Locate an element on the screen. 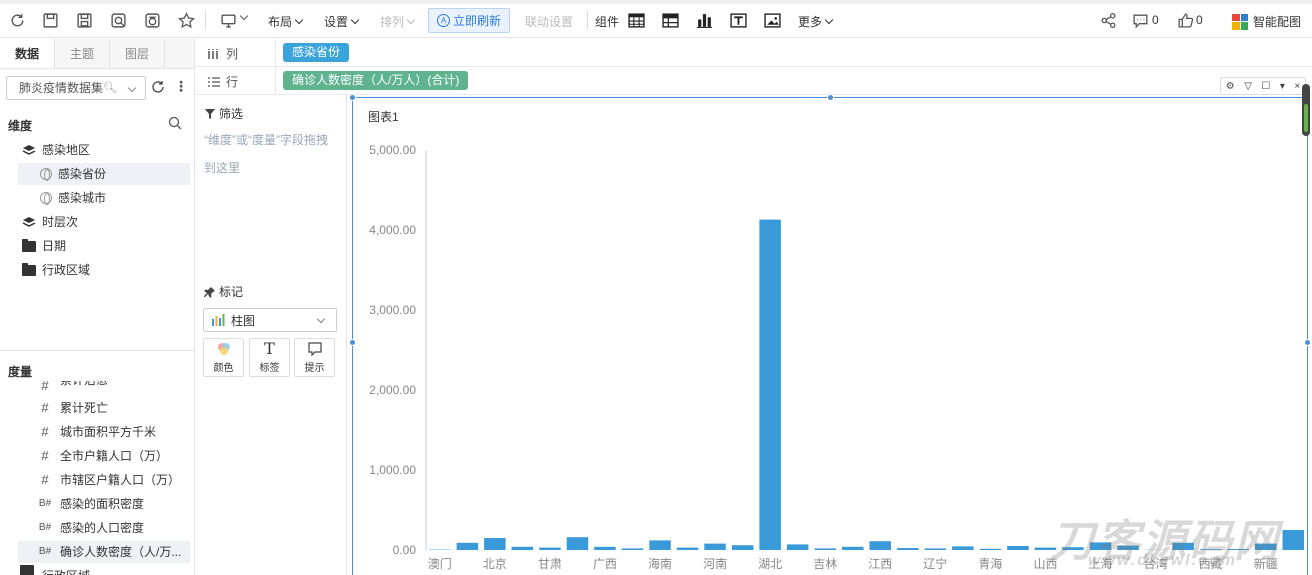 The width and height of the screenshot is (1312, 575). measure-item: # 全市户籍人口（万） is located at coordinates (114, 456).